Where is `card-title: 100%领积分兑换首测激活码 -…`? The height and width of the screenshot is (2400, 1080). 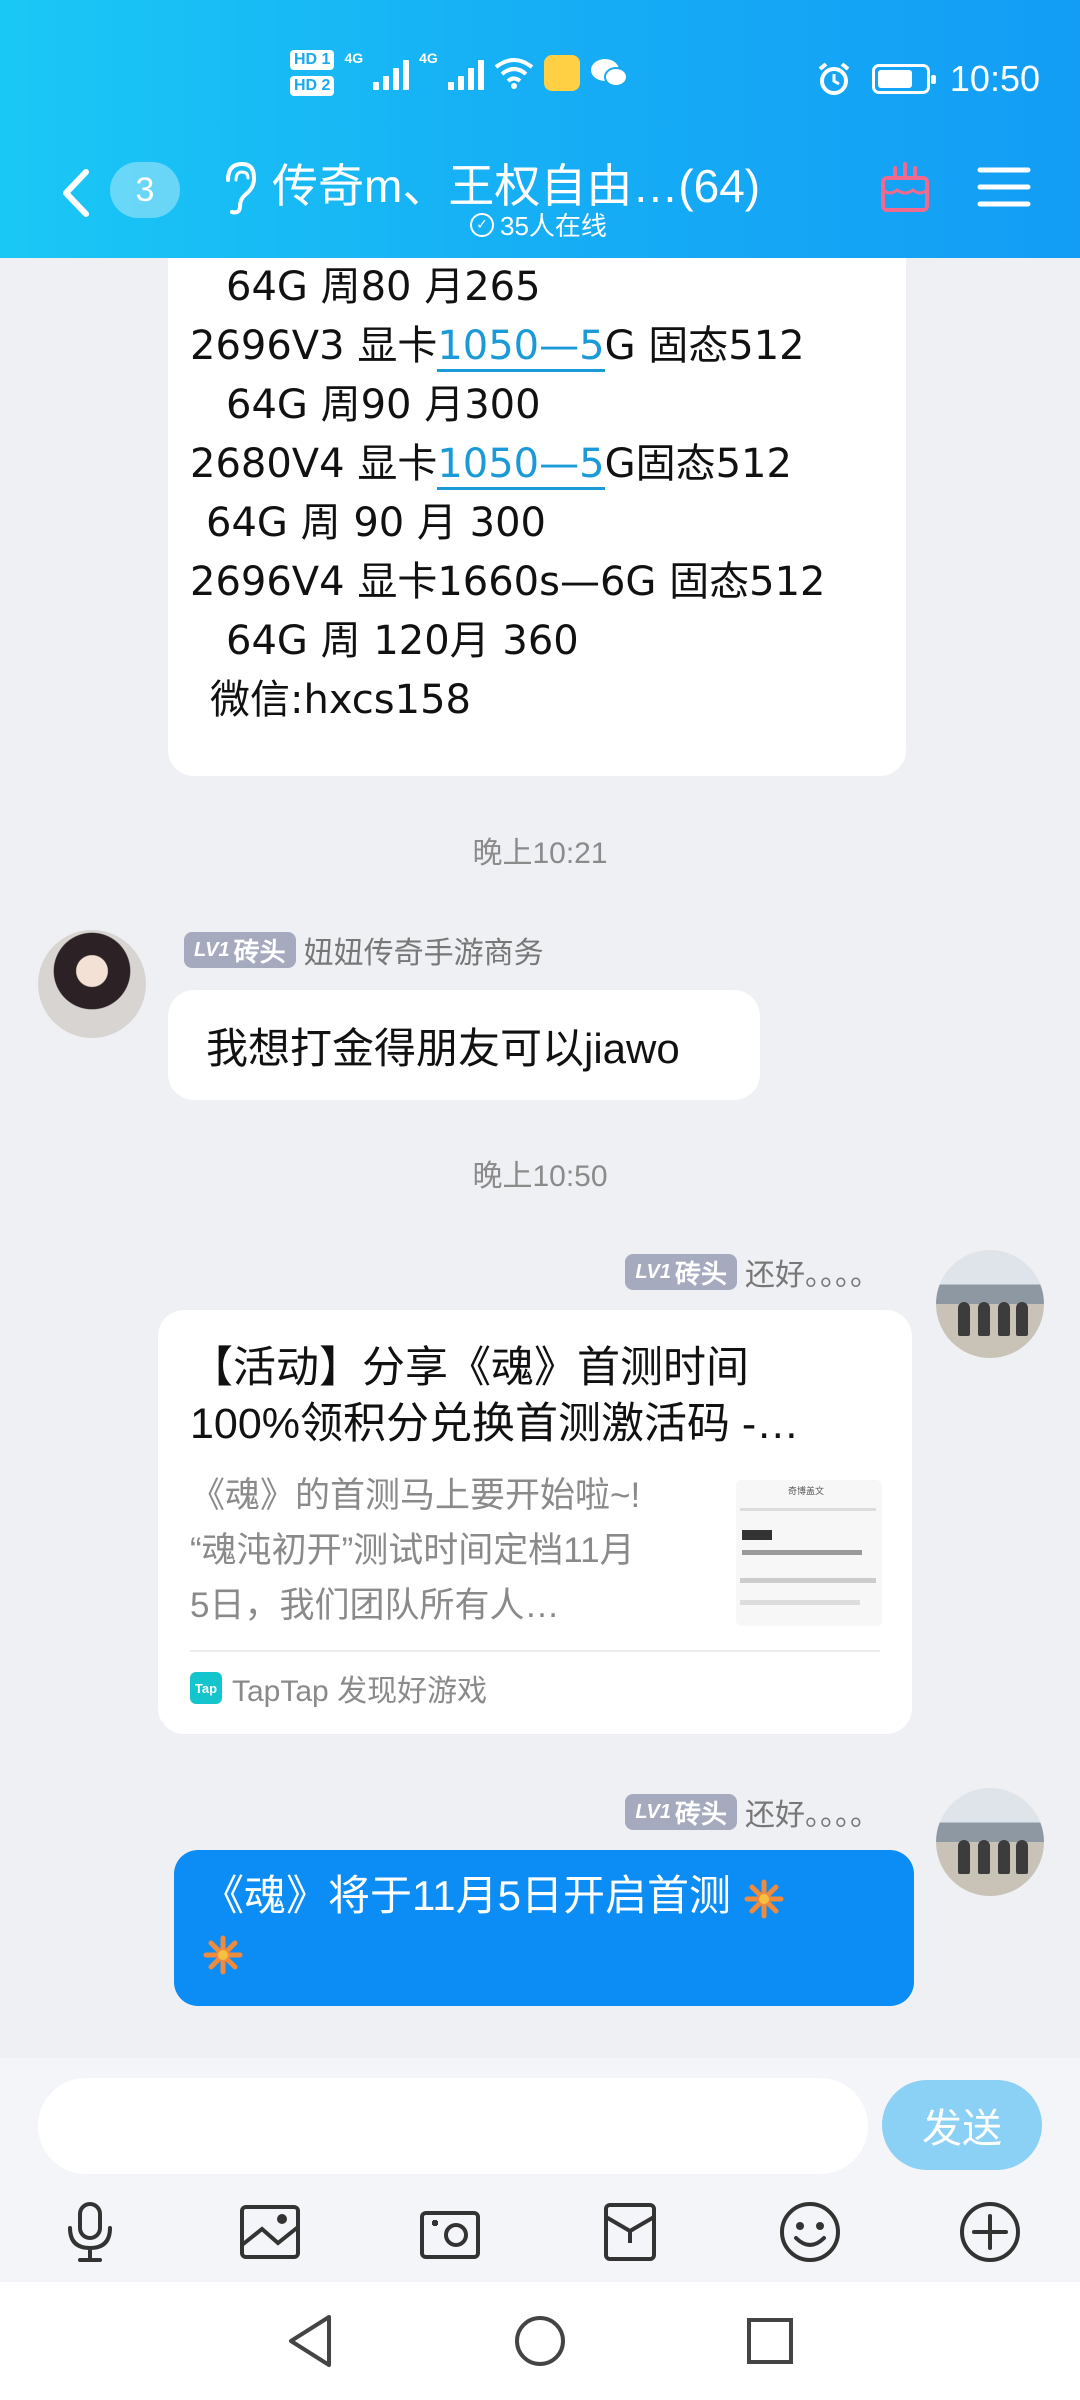 card-title: 100%领积分兑换首测激活码 -… is located at coordinates (495, 1424).